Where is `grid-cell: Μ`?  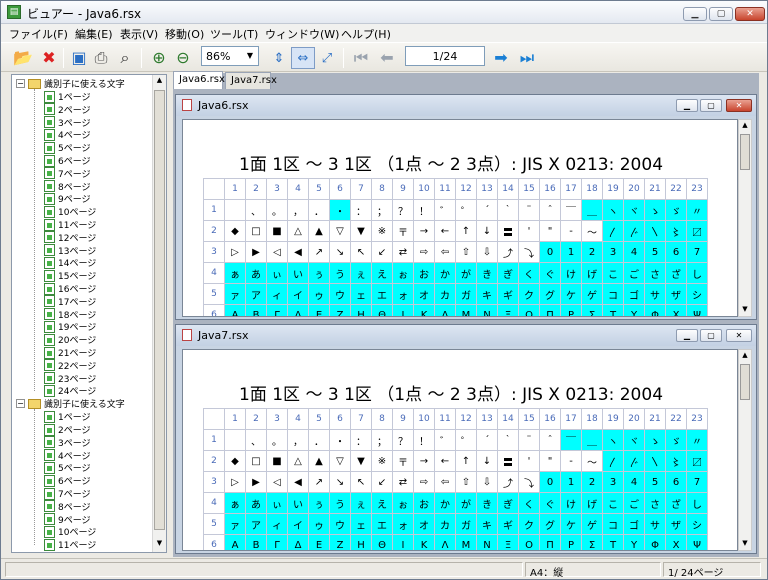
grid-cell: Μ is located at coordinates (466, 542).